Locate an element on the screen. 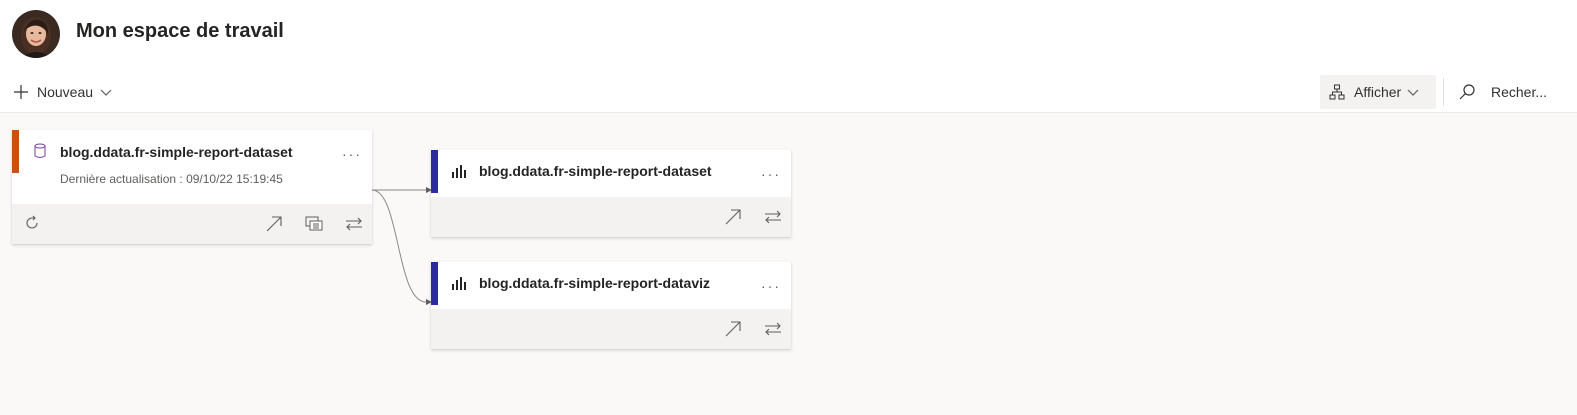  new-button: Nouveau is located at coordinates (62, 92).